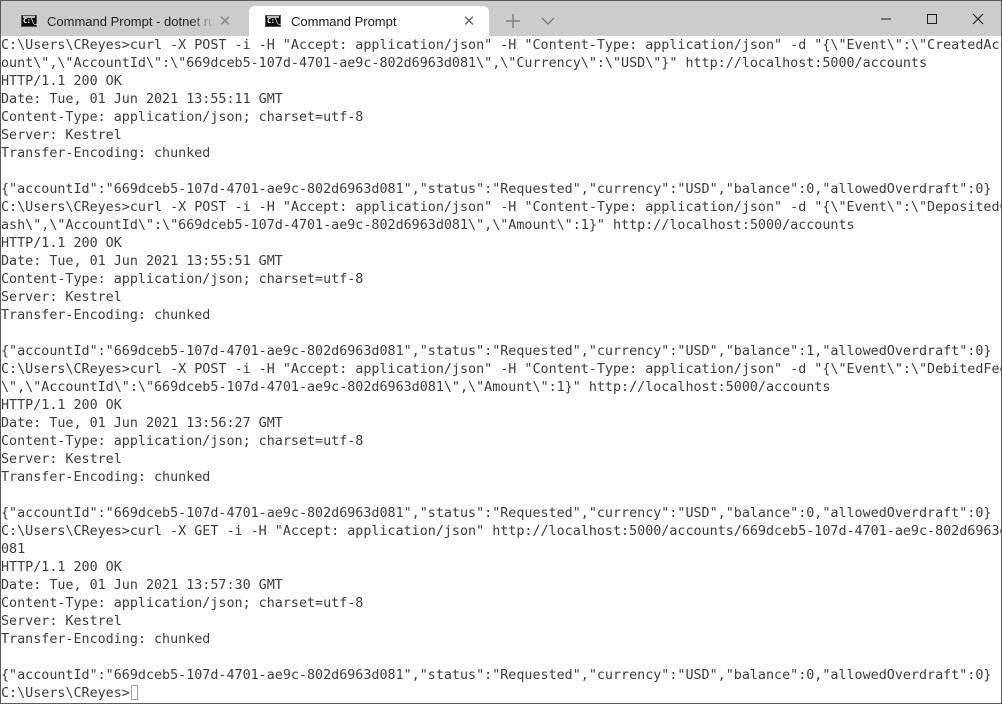  I want to click on terminal-line: 081, so click(13, 549).